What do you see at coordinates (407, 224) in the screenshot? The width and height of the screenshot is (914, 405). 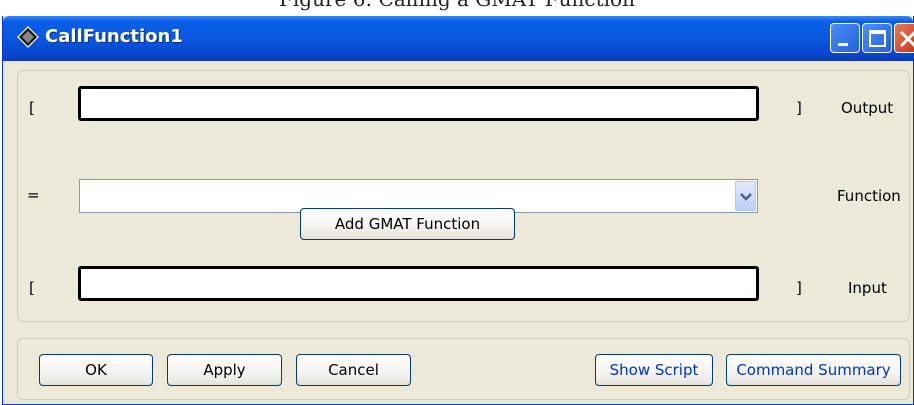 I see `add-gmat-function-button: Add GMAT Function` at bounding box center [407, 224].